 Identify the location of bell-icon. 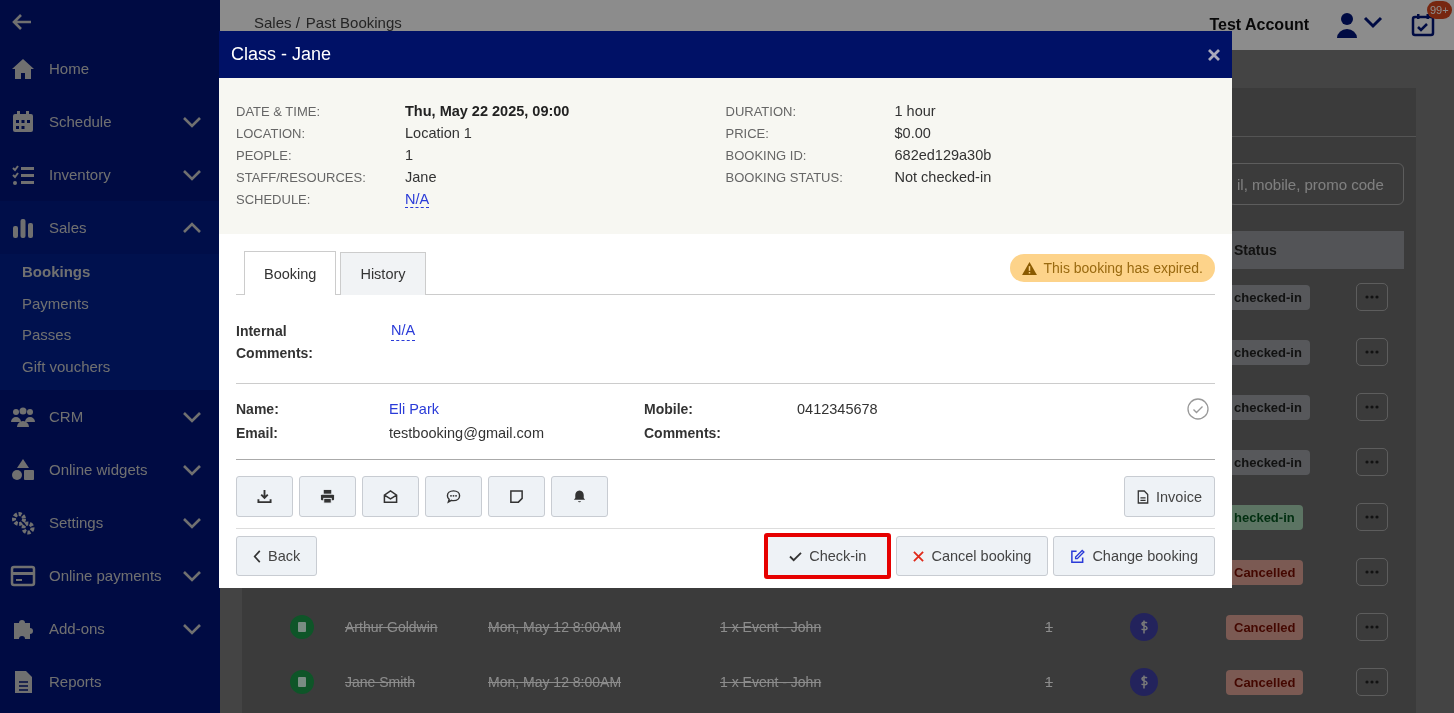
(579, 496).